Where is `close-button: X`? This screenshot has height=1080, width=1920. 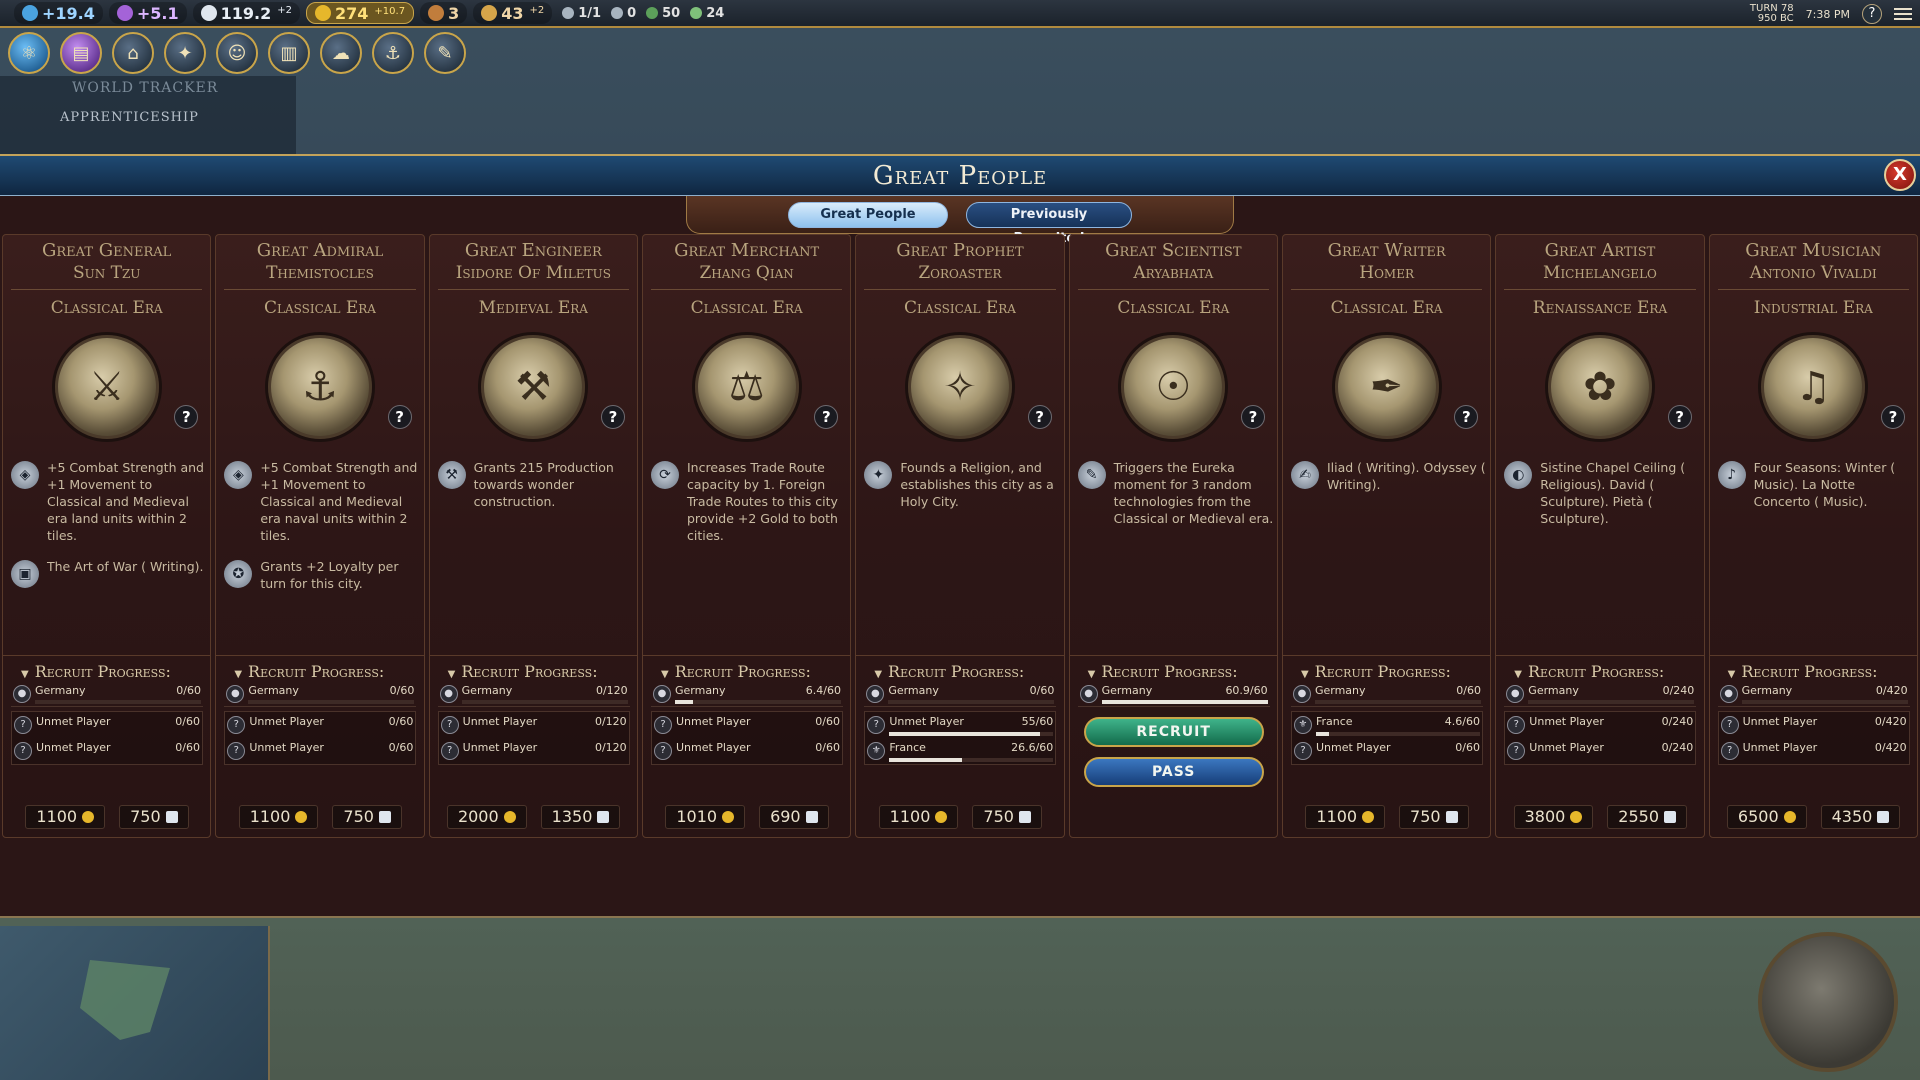 close-button: X is located at coordinates (1900, 175).